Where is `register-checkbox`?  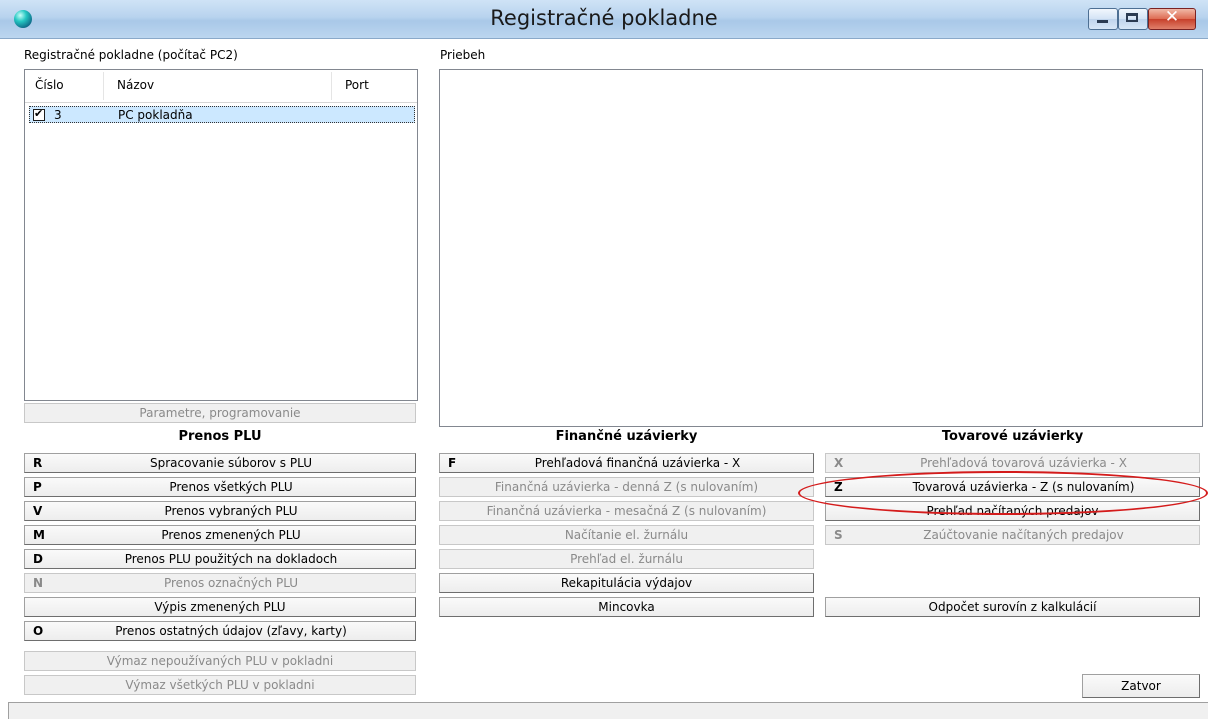 register-checkbox is located at coordinates (39, 114).